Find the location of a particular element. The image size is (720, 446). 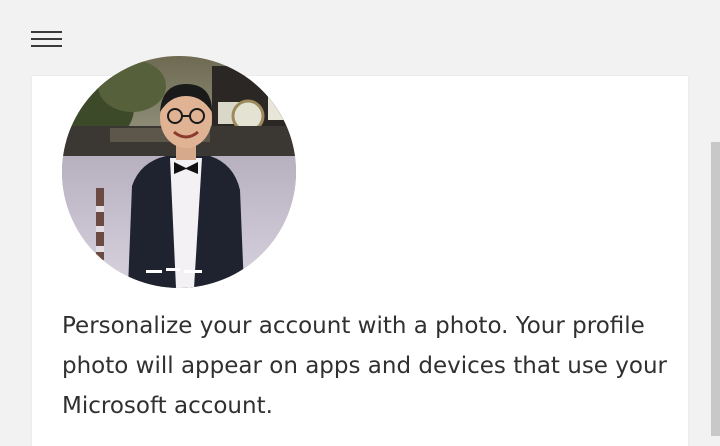

scrollbar is located at coordinates (715, 289).